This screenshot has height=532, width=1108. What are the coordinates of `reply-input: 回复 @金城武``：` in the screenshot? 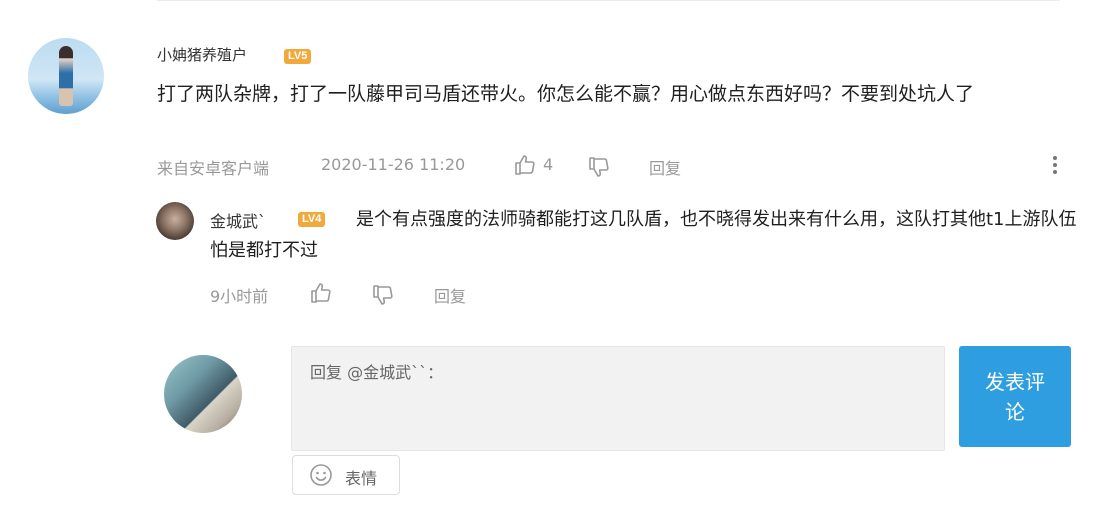 It's located at (618, 398).